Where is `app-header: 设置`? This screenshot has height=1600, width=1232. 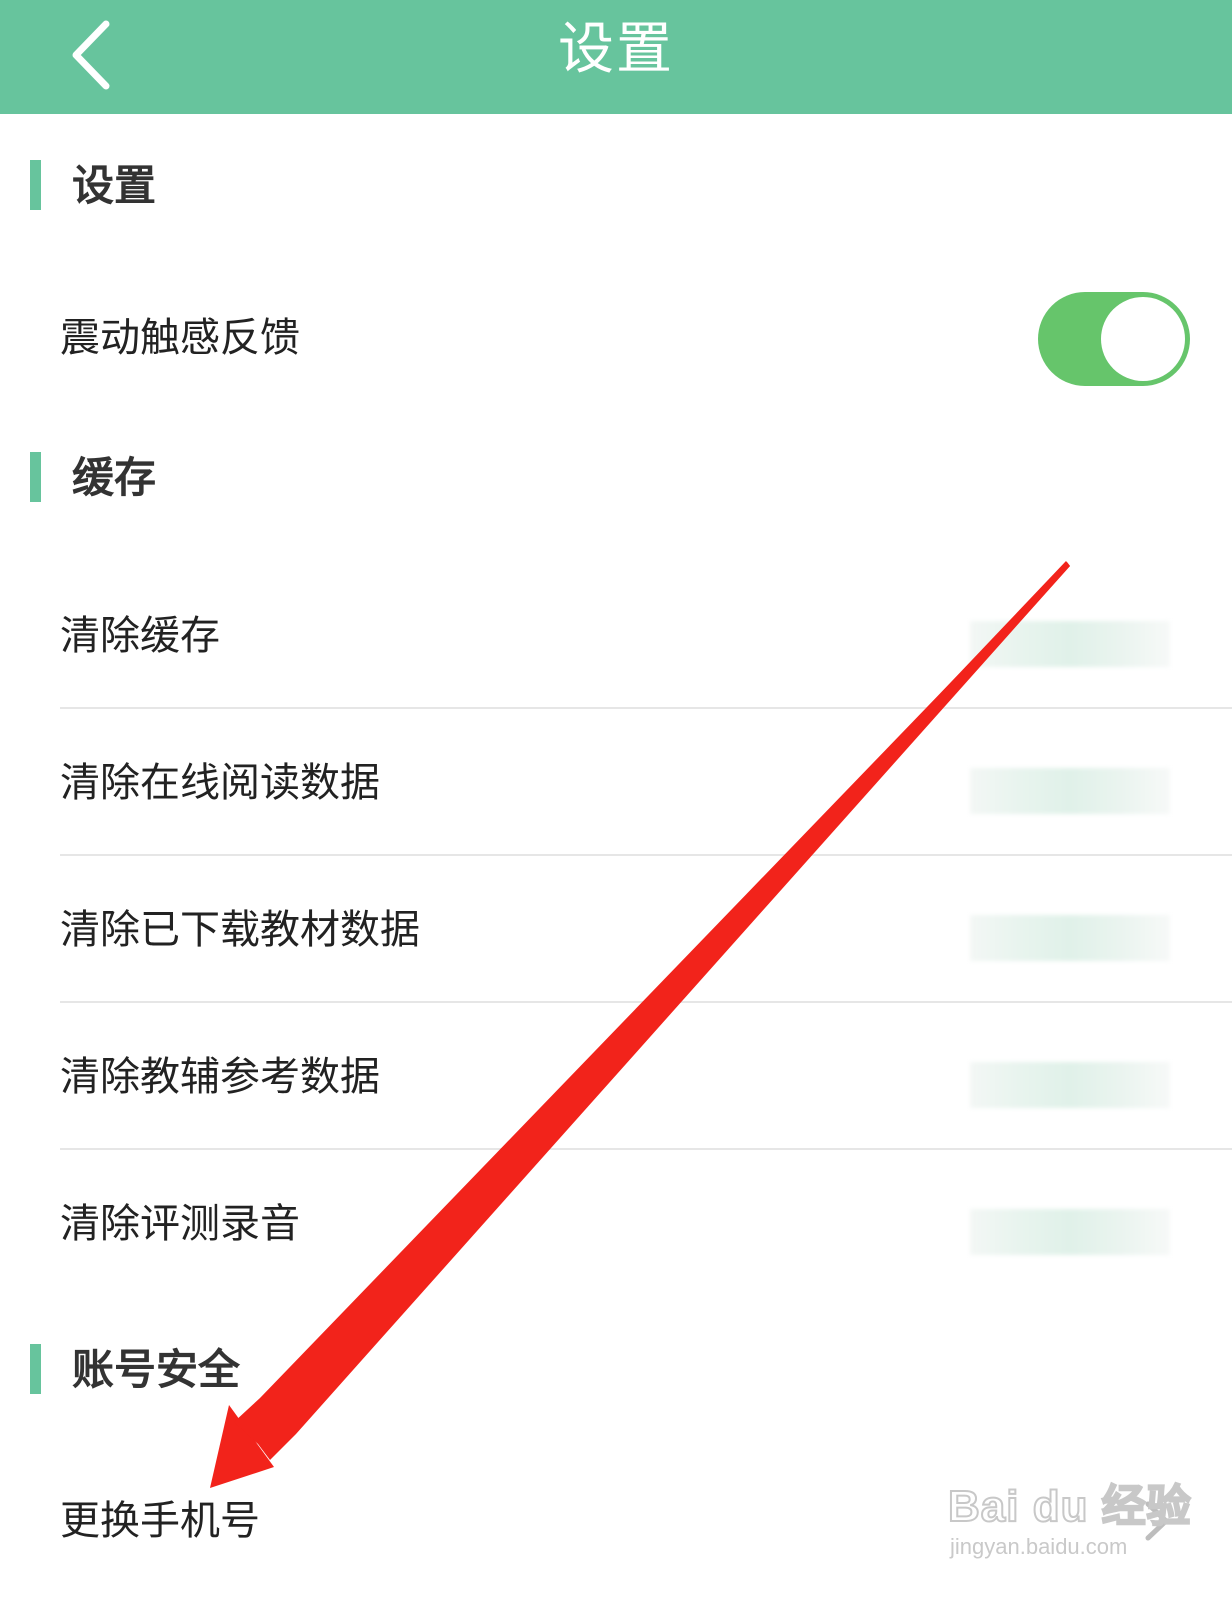
app-header: 设置 is located at coordinates (616, 57).